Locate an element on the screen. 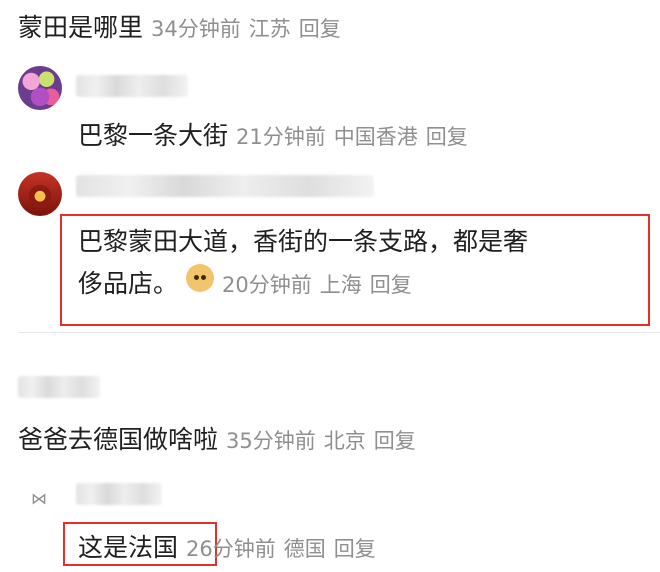  comment-row-2: 巴黎一条大街 21分钟前 中国香港 回复 is located at coordinates (273, 134).